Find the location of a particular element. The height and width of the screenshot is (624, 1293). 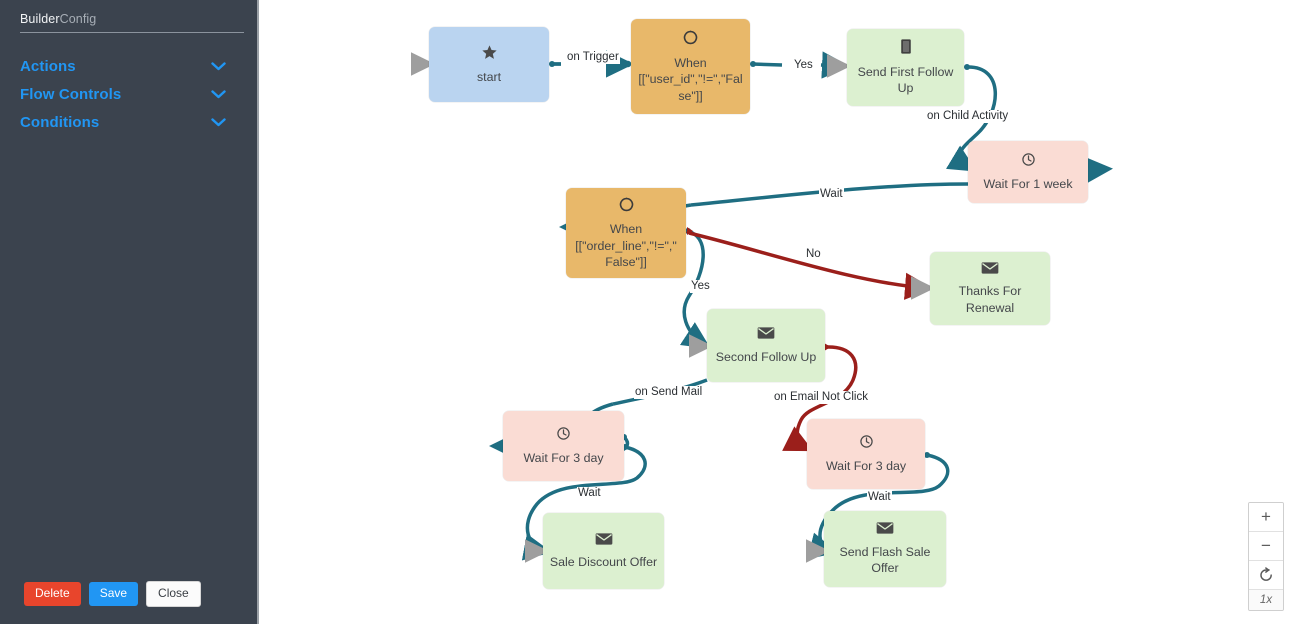

flow-node-thanks: Thanks For Renewal is located at coordinates (990, 288).